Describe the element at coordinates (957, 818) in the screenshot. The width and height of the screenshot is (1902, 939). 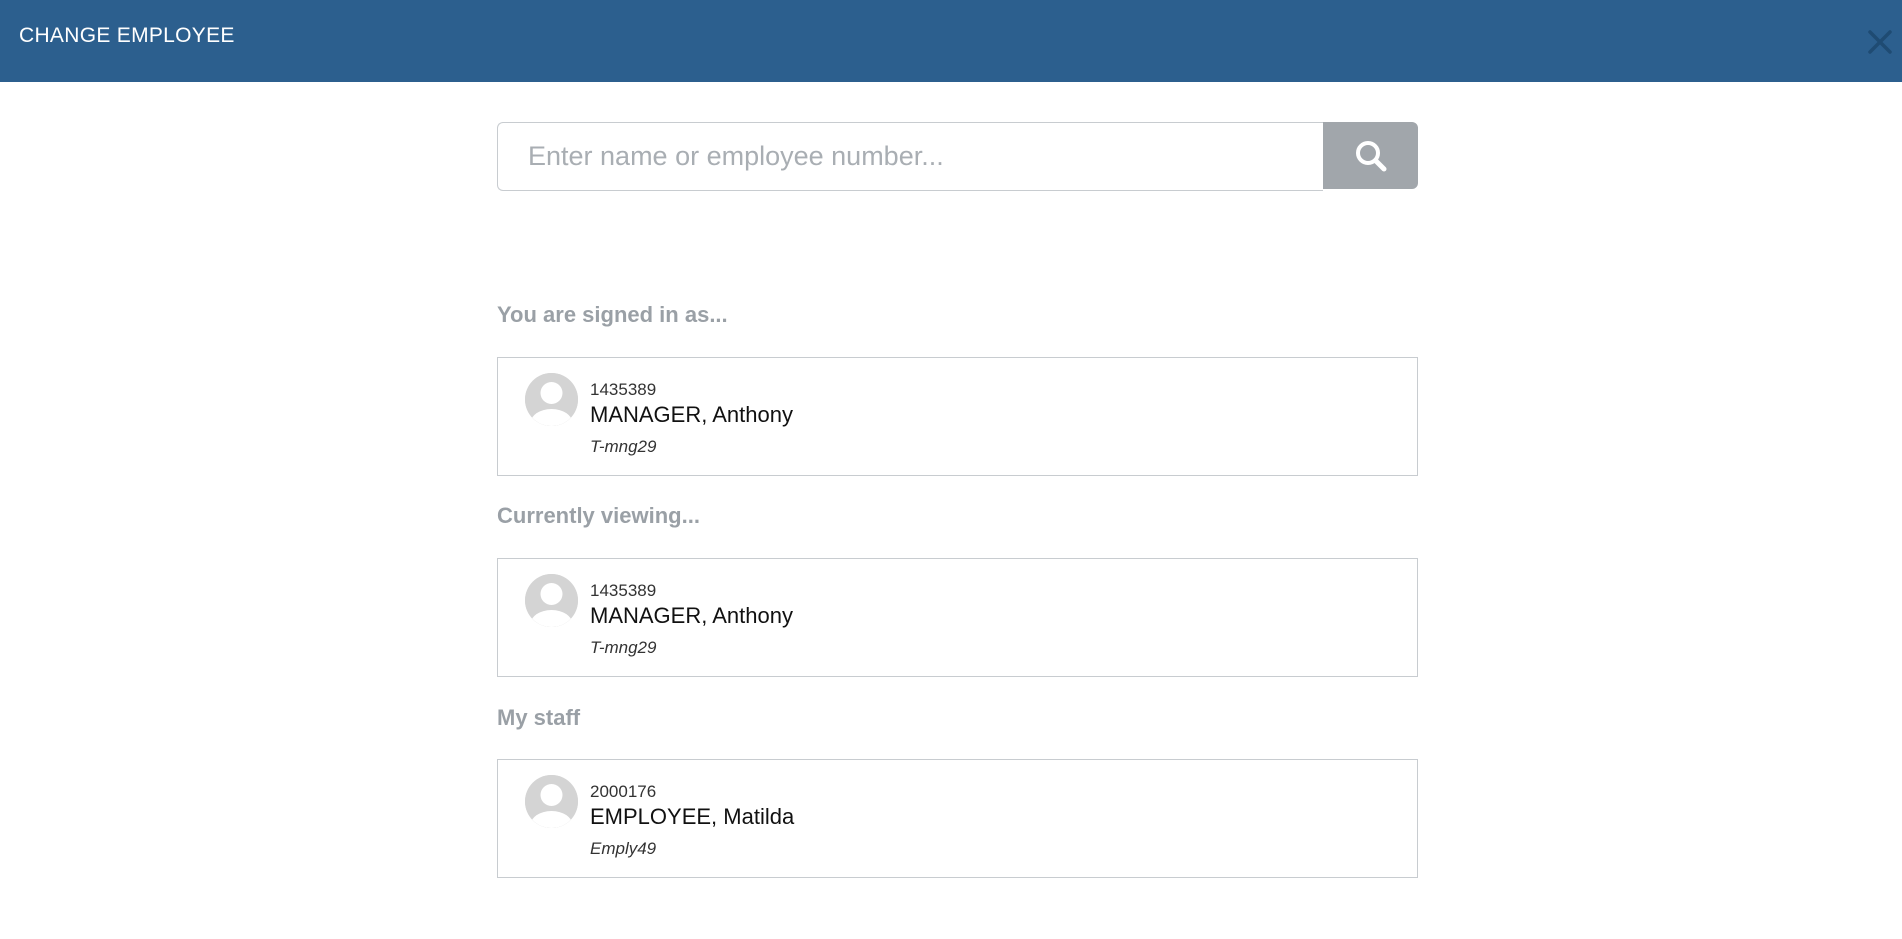
I see `staff-employee-card: 2000176 EMPLOYEE, Matilda Emply49` at that location.